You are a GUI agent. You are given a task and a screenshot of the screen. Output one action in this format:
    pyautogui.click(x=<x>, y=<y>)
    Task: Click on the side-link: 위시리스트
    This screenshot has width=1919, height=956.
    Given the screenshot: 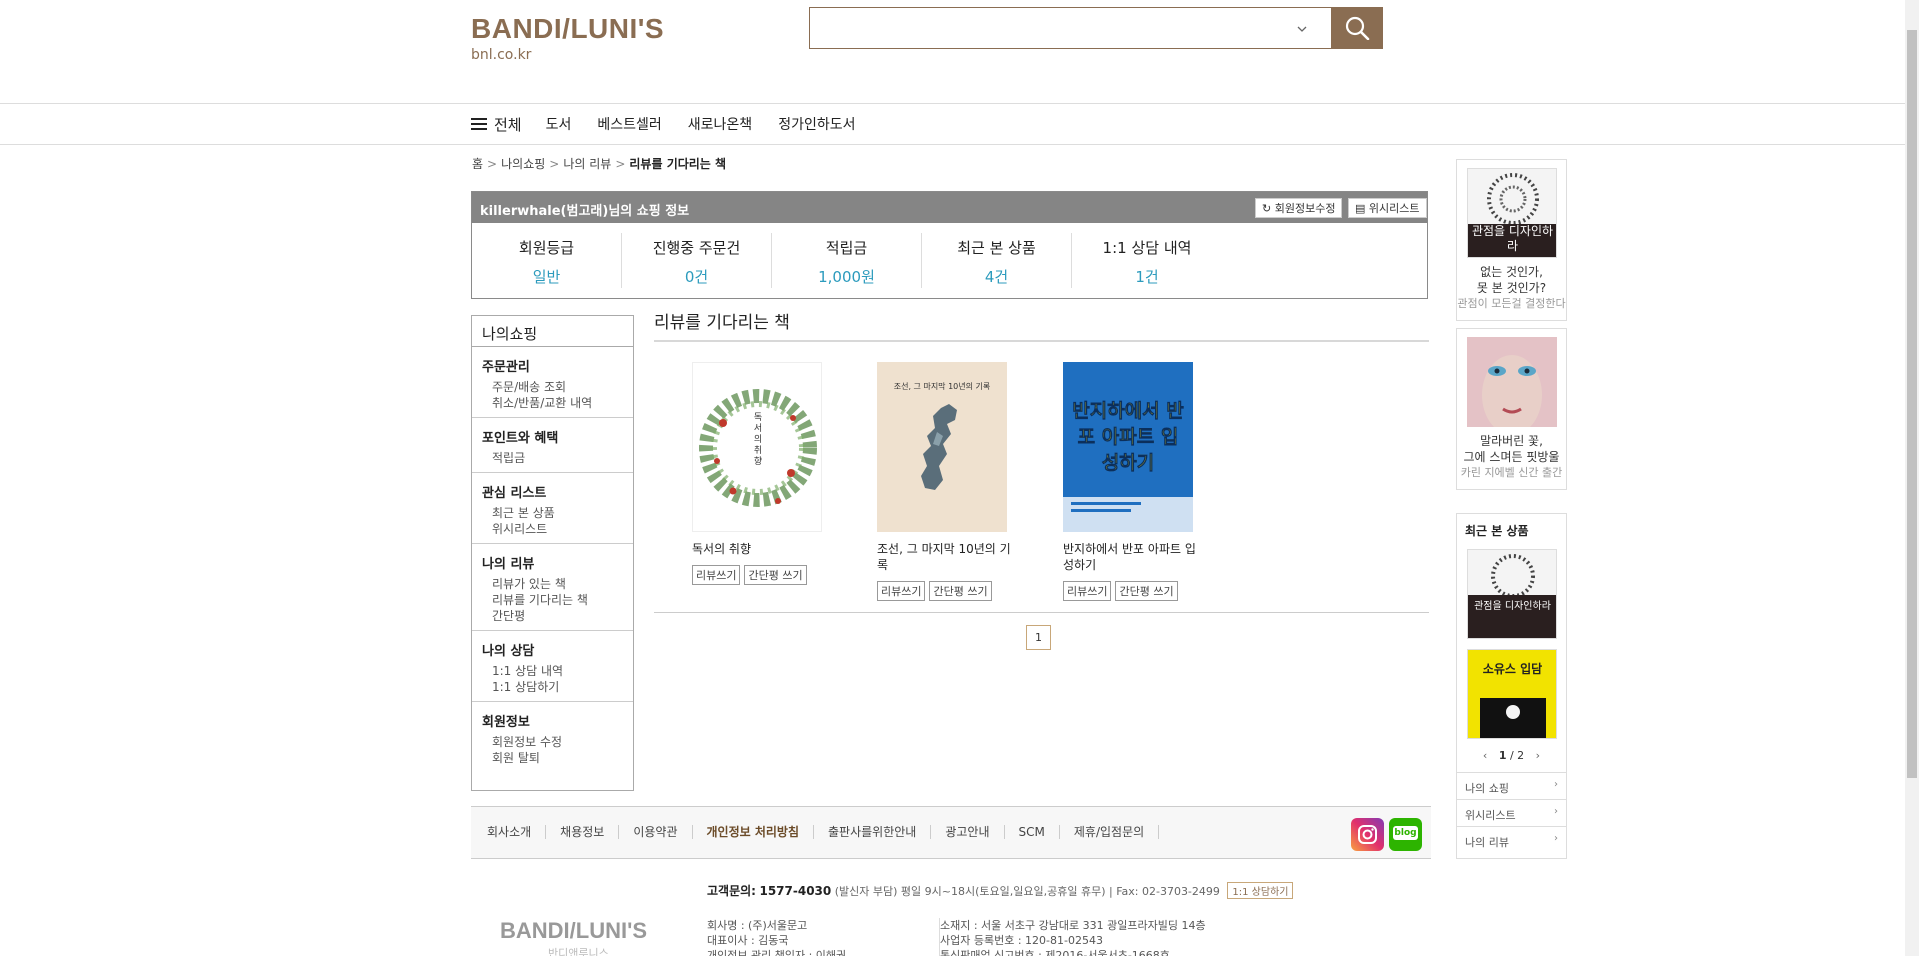 What is the action you would take?
    pyautogui.click(x=552, y=529)
    